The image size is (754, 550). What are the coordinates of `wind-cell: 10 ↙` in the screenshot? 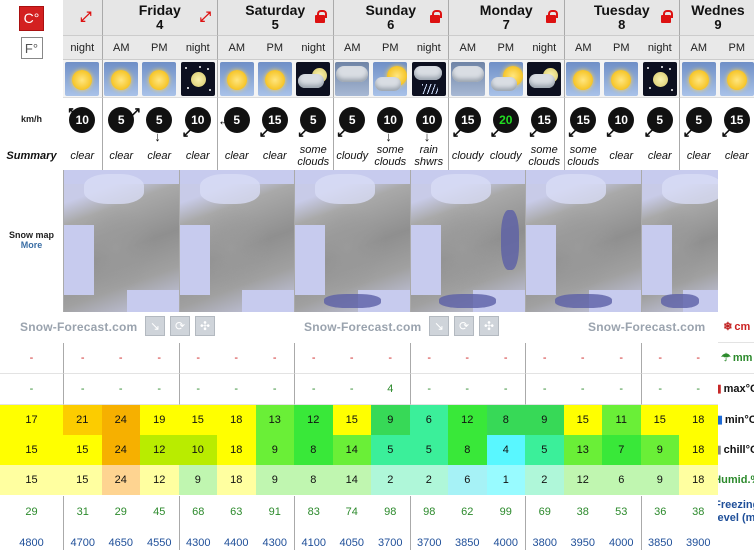 It's located at (198, 120).